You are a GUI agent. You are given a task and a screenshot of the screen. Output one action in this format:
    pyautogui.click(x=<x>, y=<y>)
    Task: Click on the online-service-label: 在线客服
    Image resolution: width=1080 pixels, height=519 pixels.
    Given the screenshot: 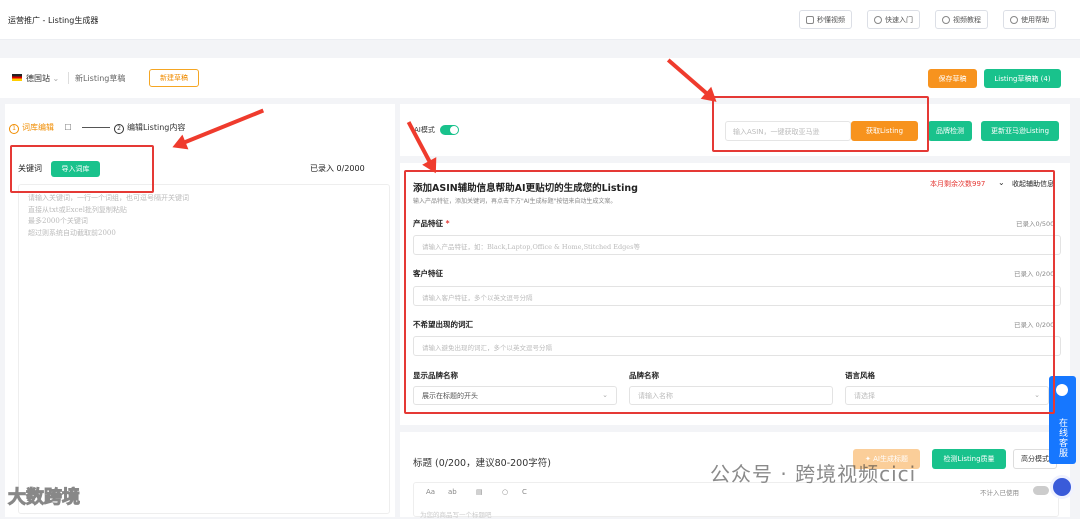 What is the action you would take?
    pyautogui.click(x=1062, y=438)
    